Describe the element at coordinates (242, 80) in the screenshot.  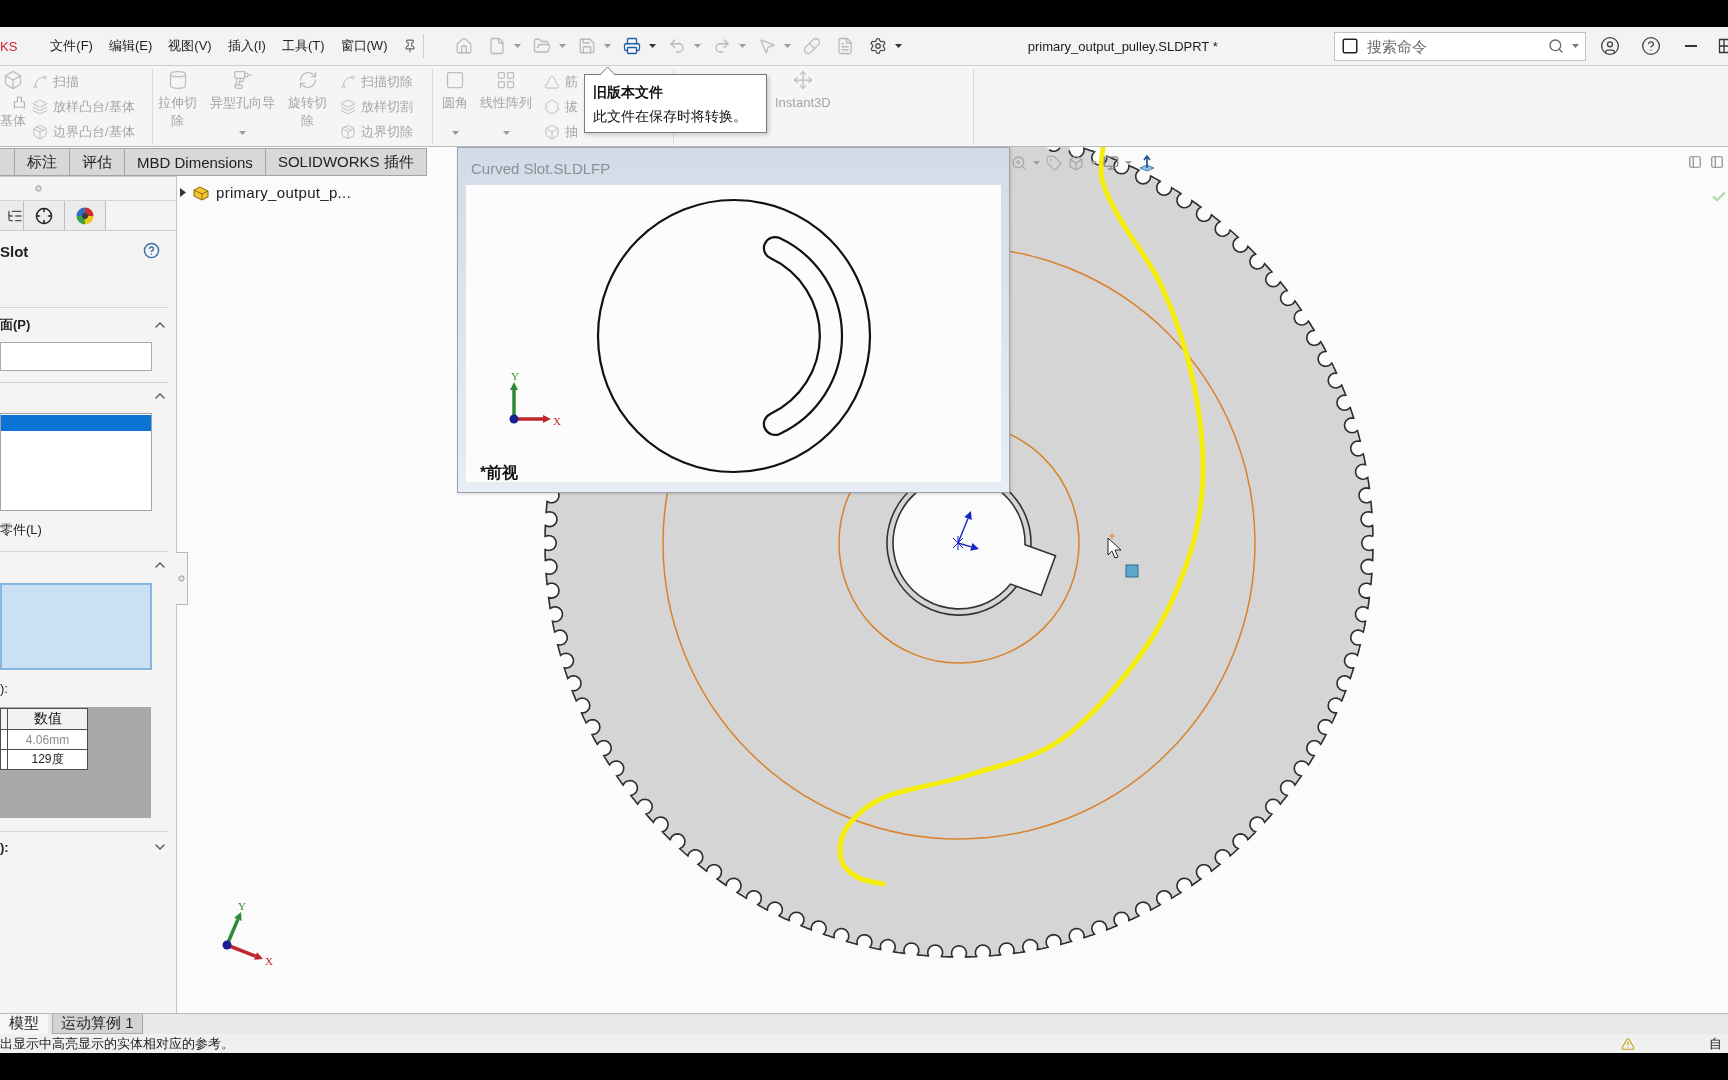
I see `drill-icon` at that location.